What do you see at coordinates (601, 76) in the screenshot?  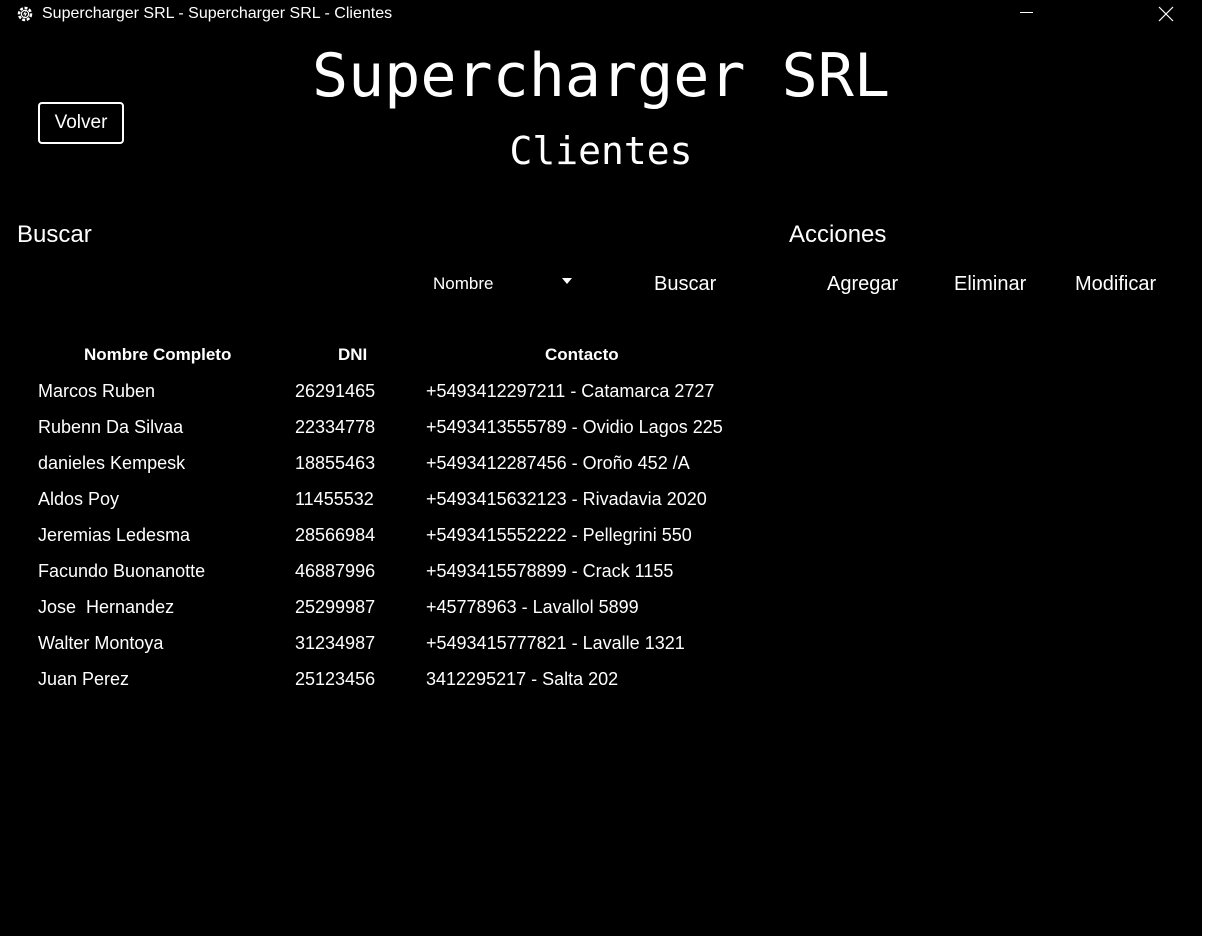 I see `company-title: Supercharger SRL` at bounding box center [601, 76].